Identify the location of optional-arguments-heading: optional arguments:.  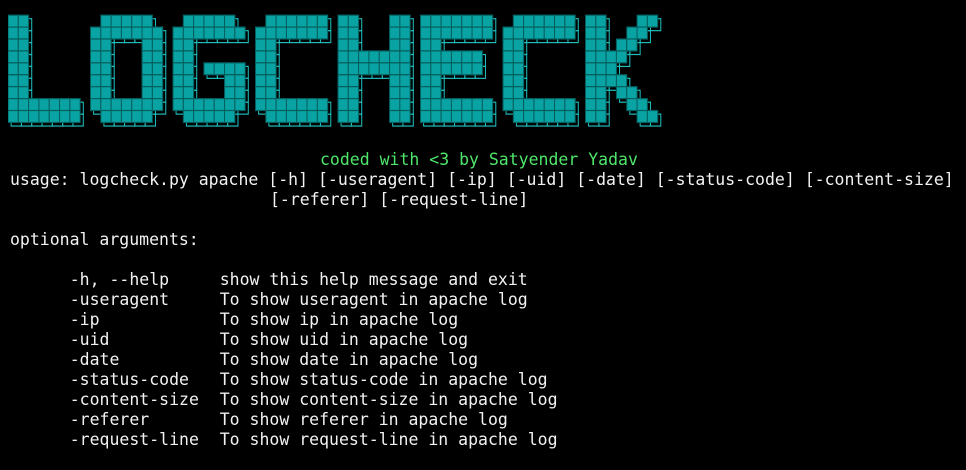
(104, 239).